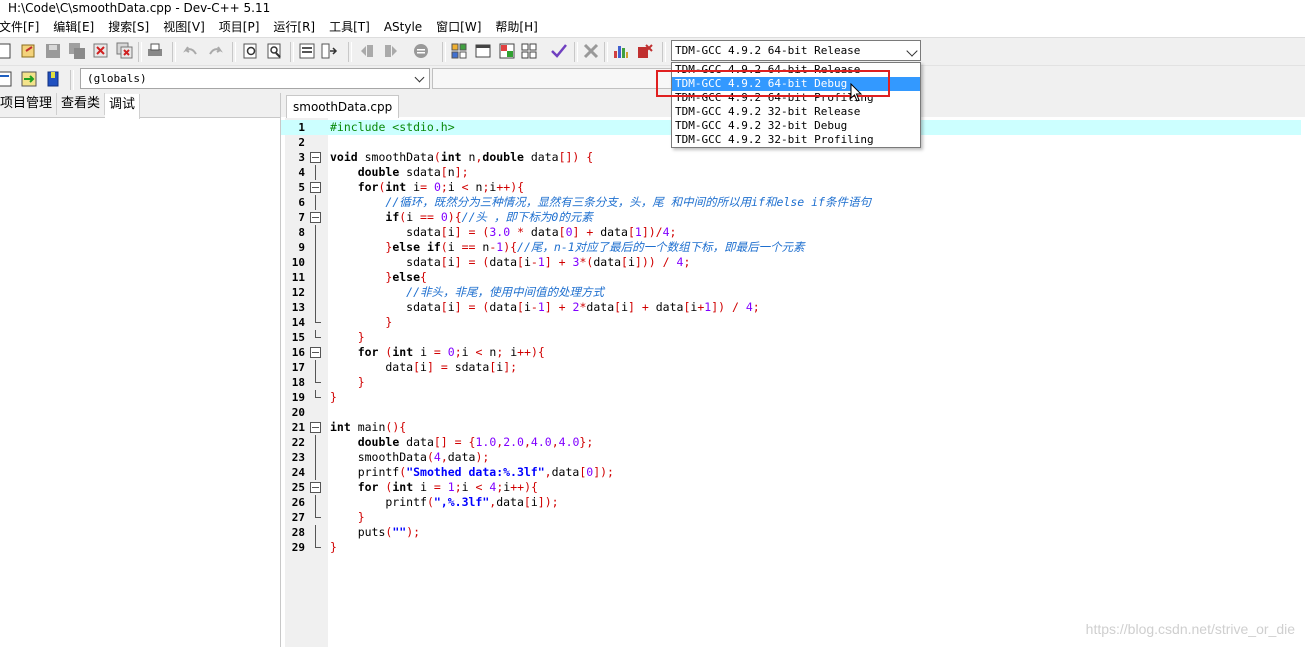 Image resolution: width=1305 pixels, height=647 pixels. Describe the element at coordinates (342, 322) in the screenshot. I see `code-line-14: 14 }` at that location.